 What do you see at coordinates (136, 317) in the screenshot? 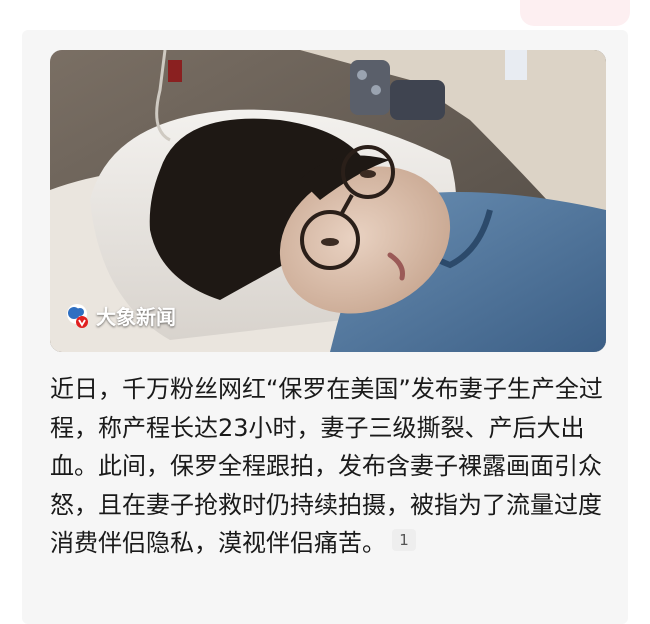
I see `watermark-text: 大象新闻` at bounding box center [136, 317].